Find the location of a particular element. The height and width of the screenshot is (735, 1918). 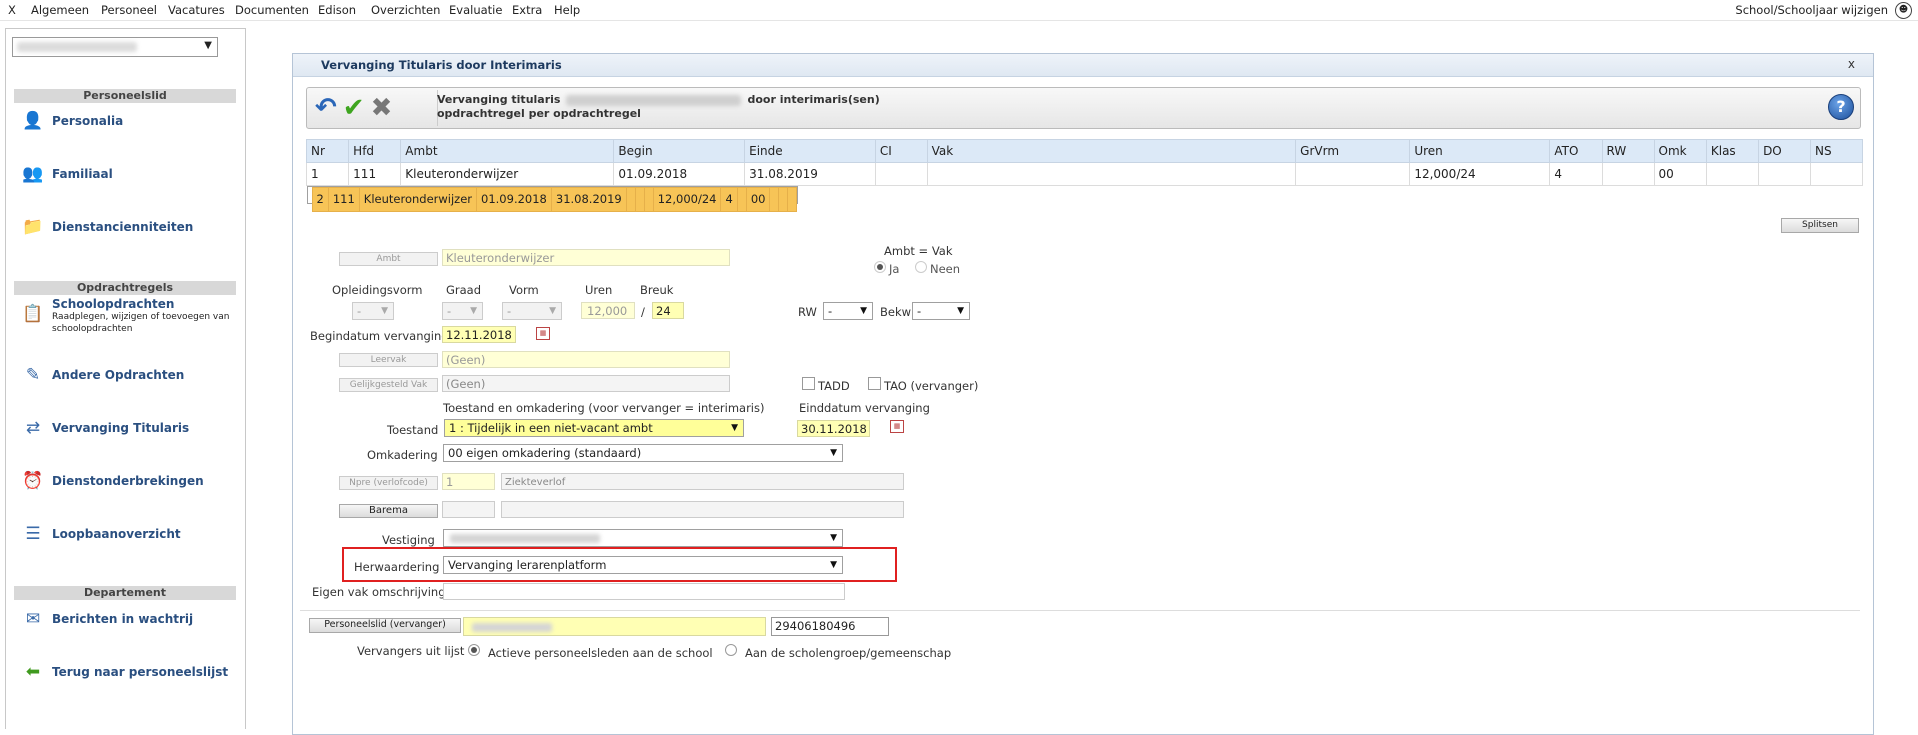

sidebar-item-label: Loopbaanoverzicht is located at coordinates (116, 534).